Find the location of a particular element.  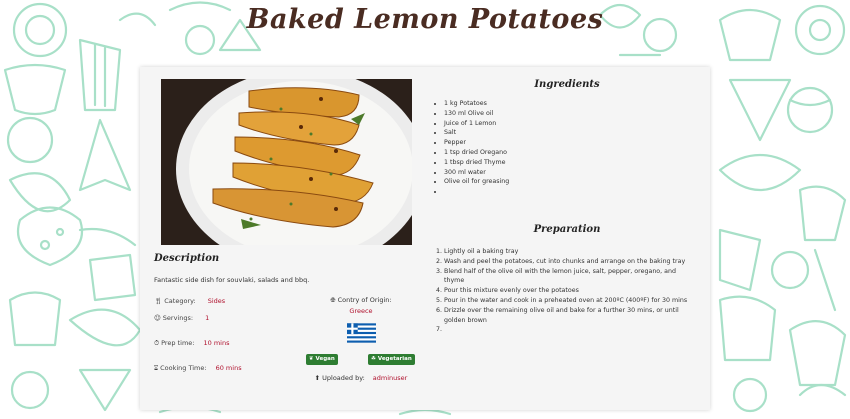

seedling-icon: ☘ is located at coordinates (373, 359).